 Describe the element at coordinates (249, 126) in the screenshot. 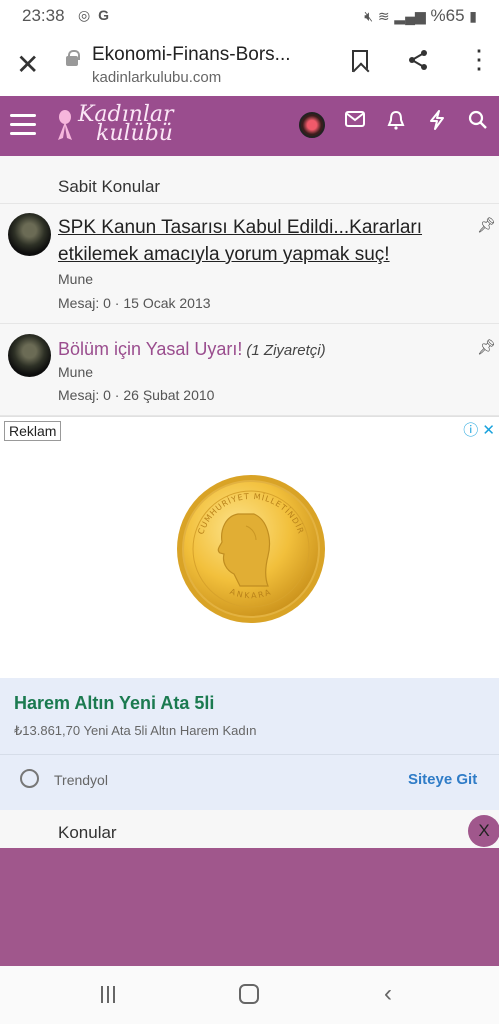

I see `site-header: Kadınlar kulübü` at that location.